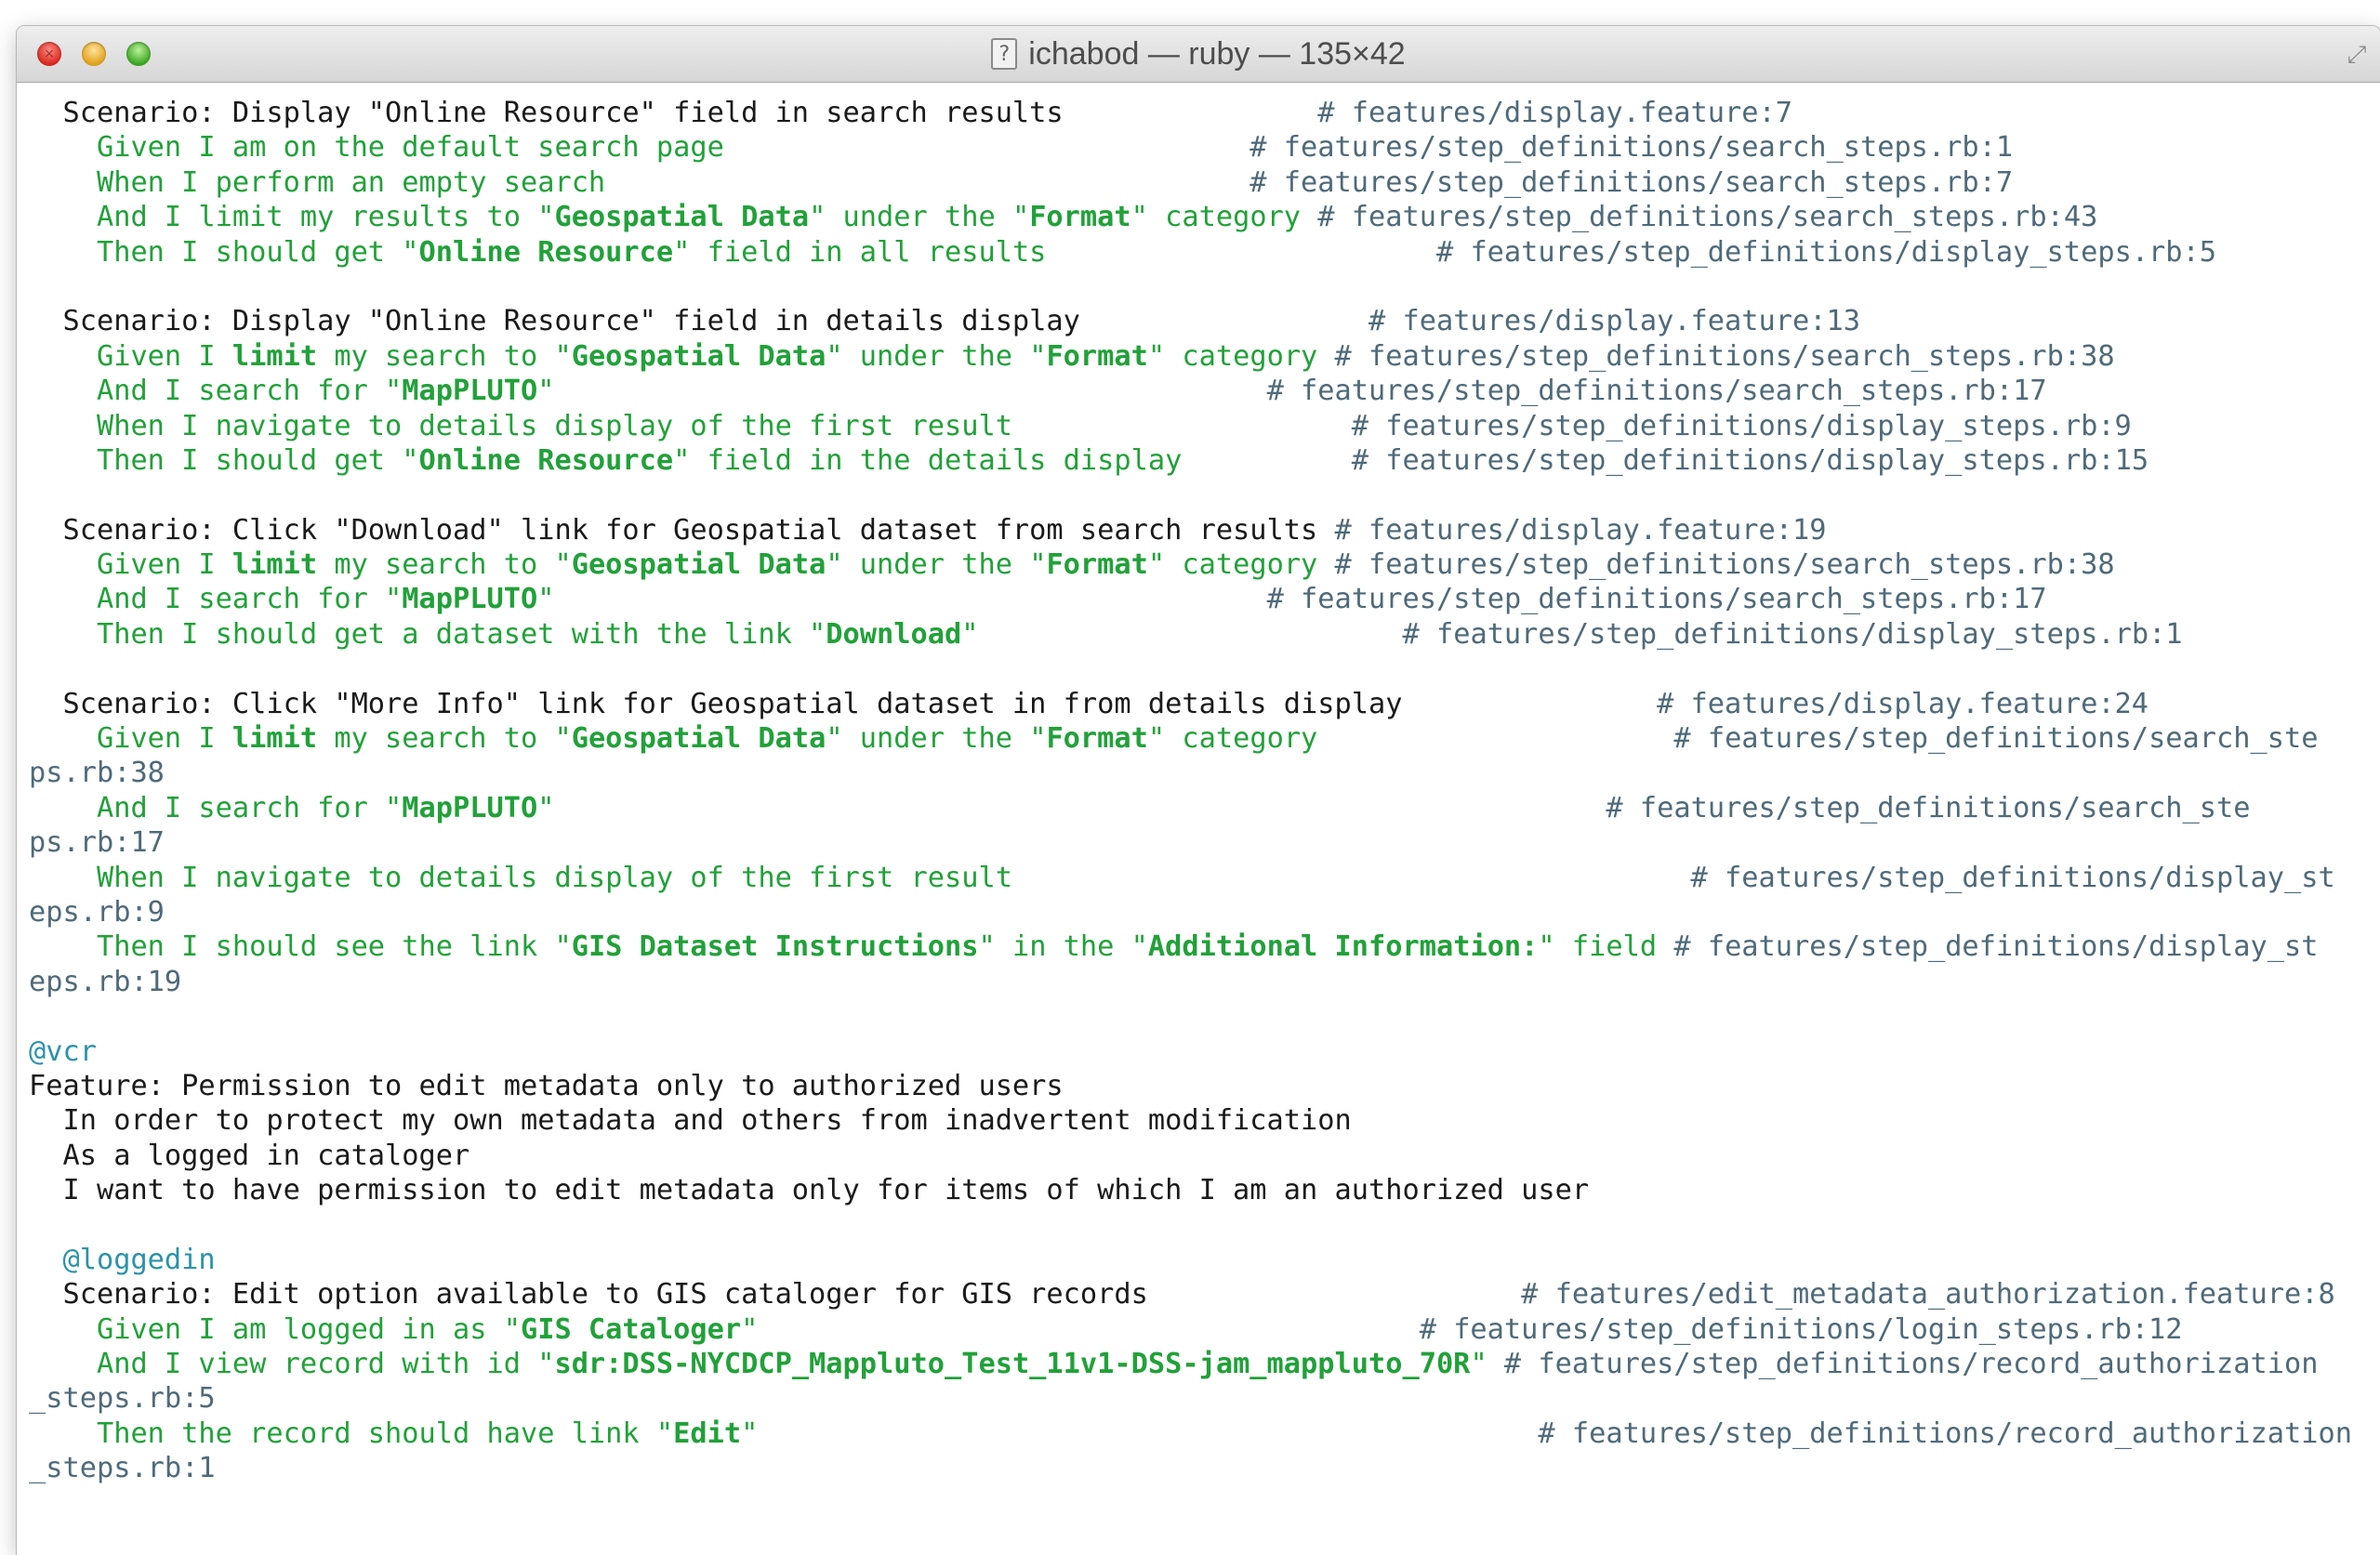 This screenshot has height=1555, width=2380. What do you see at coordinates (1469, 321) in the screenshot?
I see `terminal-text-segment: # features/display.feature:13` at bounding box center [1469, 321].